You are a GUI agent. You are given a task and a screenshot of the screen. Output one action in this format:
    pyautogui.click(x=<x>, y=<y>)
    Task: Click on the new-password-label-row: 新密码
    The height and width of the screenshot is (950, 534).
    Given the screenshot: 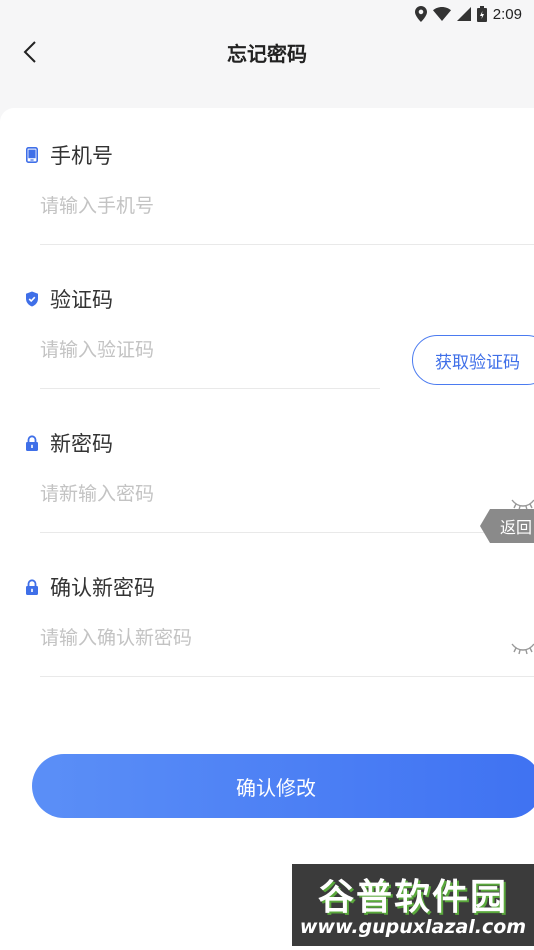 What is the action you would take?
    pyautogui.click(x=68, y=443)
    